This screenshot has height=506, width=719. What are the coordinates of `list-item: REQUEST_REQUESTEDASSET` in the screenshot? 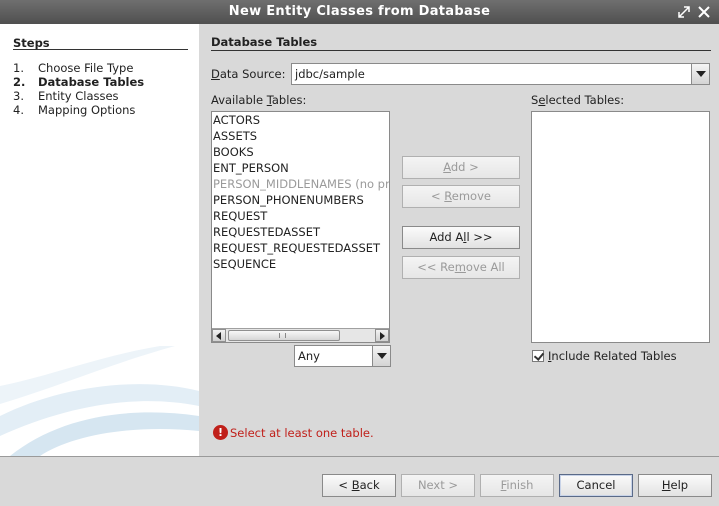 It's located at (300, 248).